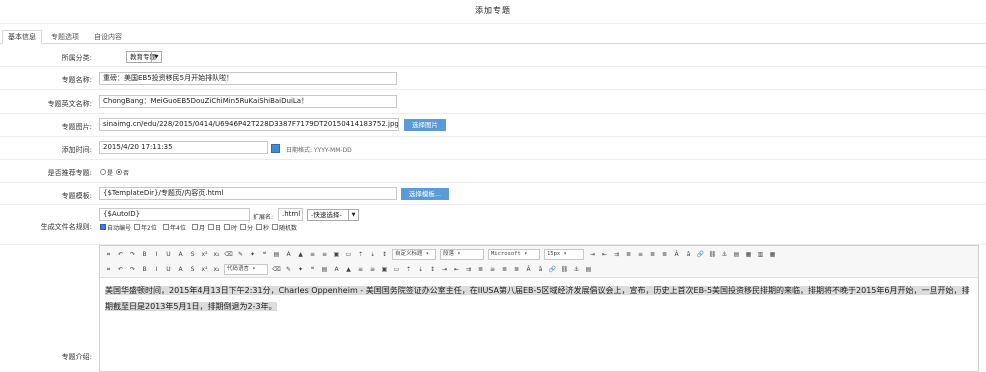 This screenshot has width=986, height=372. I want to click on print-icon: Â, so click(528, 269).